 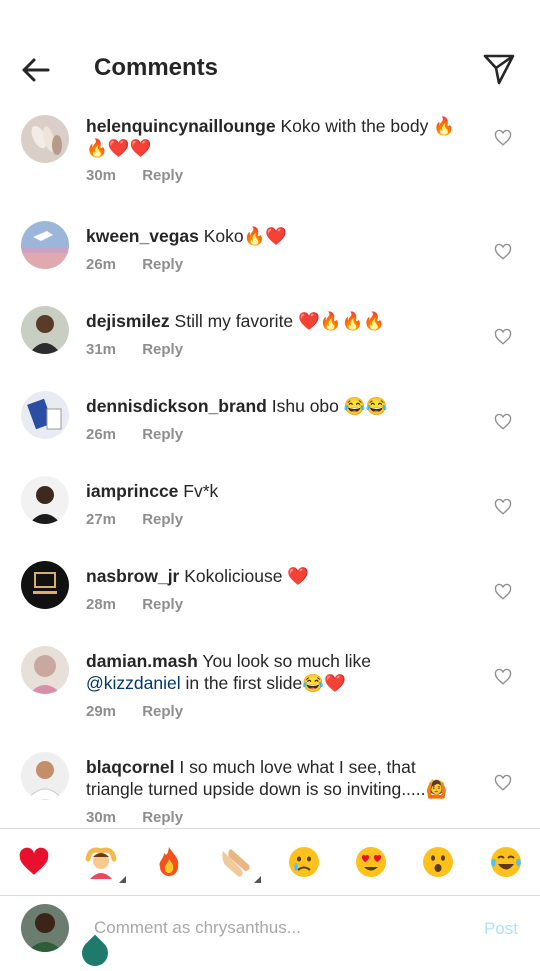 What do you see at coordinates (101, 519) in the screenshot?
I see `comment-time: 27m` at bounding box center [101, 519].